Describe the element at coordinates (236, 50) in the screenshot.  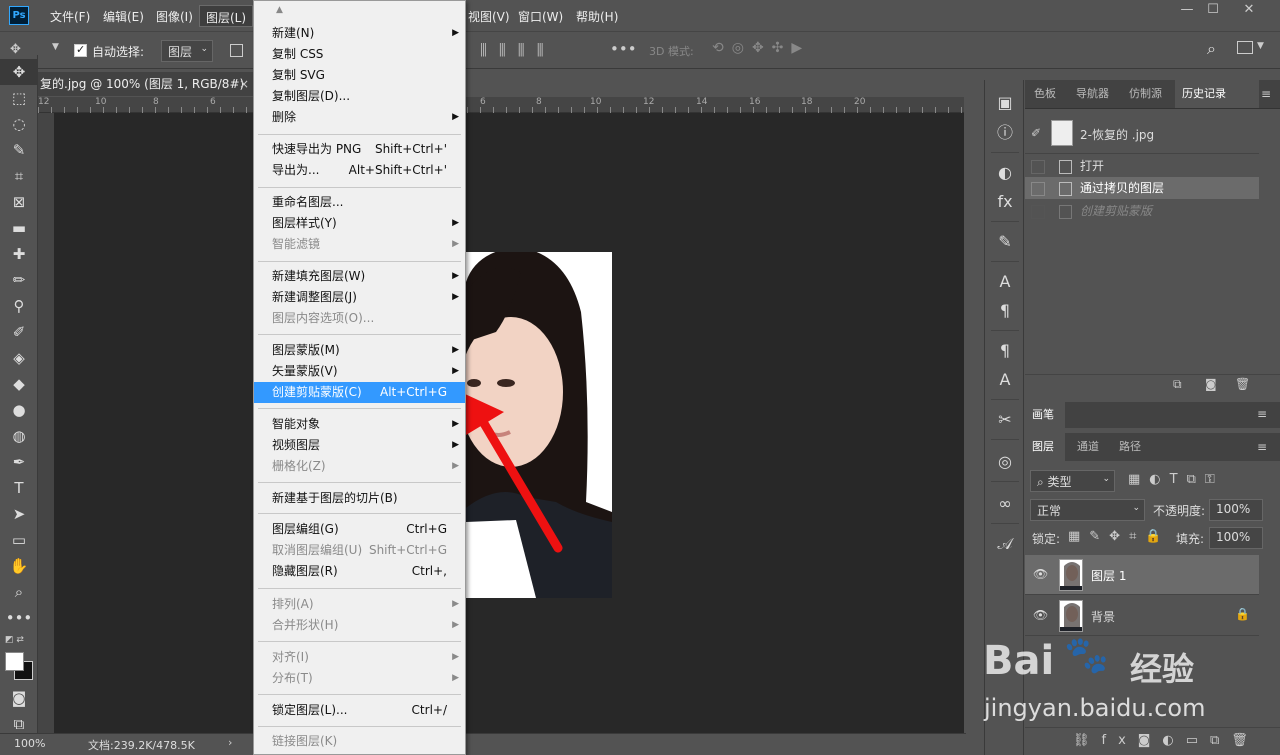
I see `show-transform-checkbox` at that location.